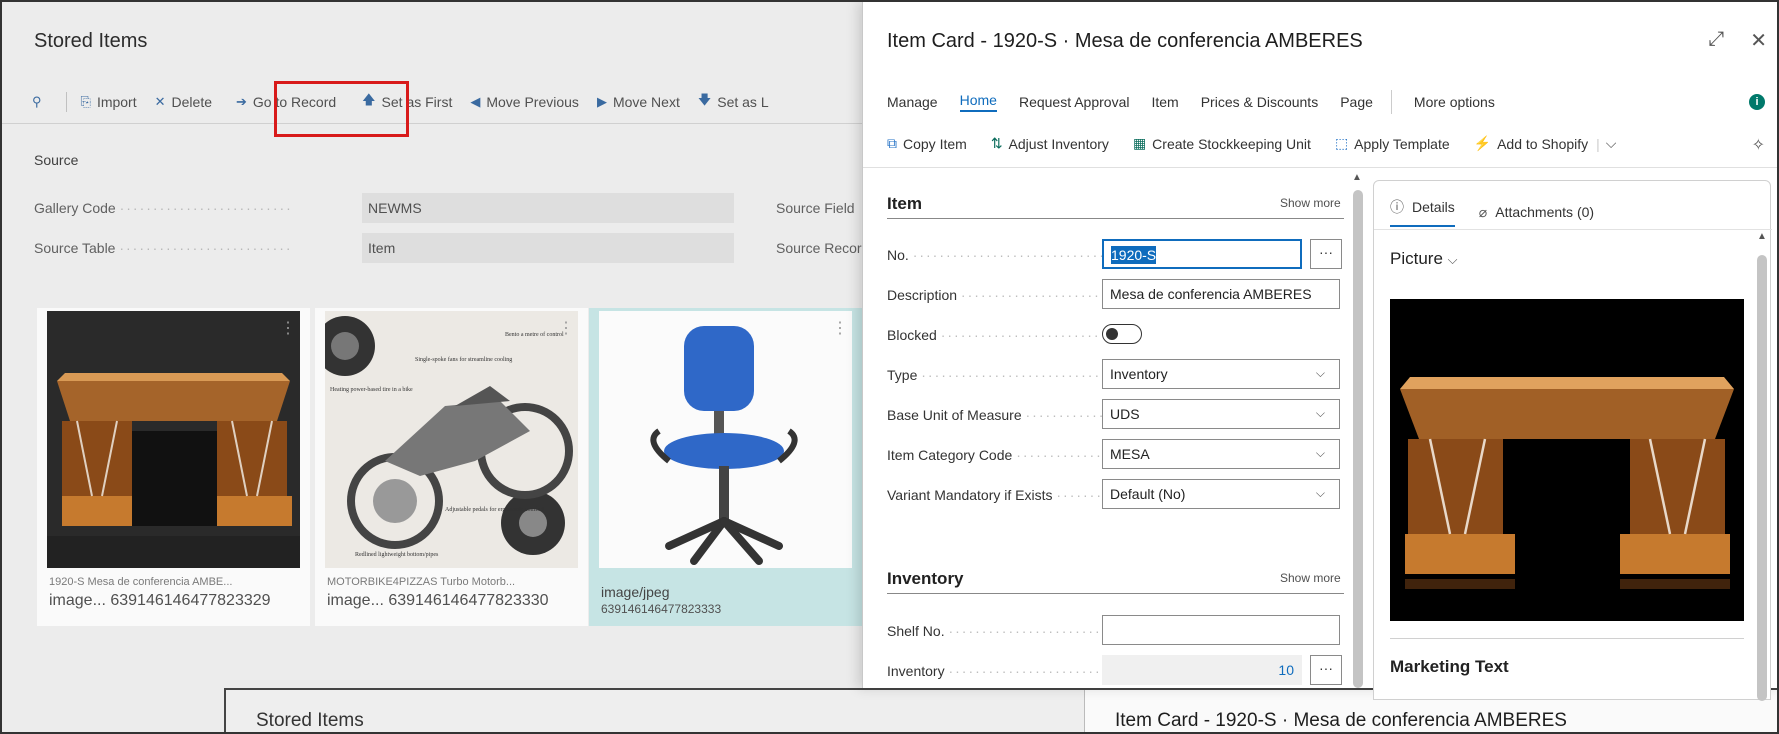 The image size is (1779, 734). What do you see at coordinates (548, 208) in the screenshot?
I see `gallery-code-field: NEWMS` at bounding box center [548, 208].